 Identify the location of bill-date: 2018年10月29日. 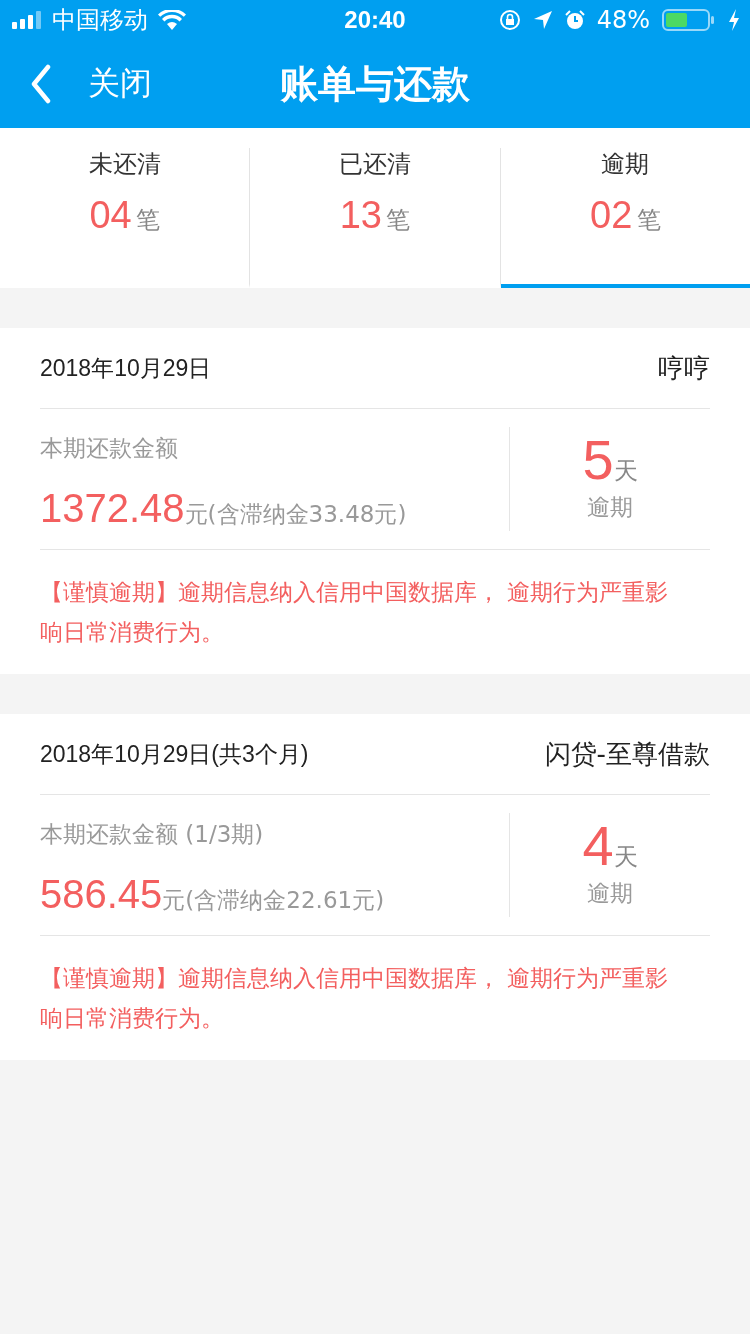
(126, 368).